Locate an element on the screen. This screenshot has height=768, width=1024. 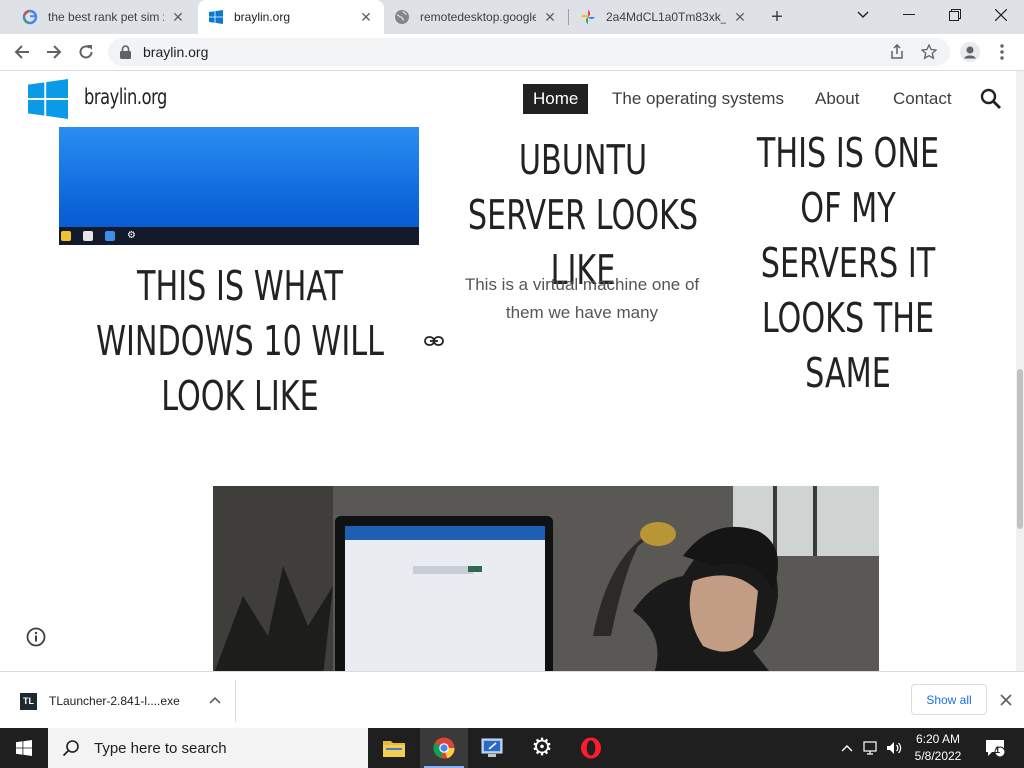
notification-count: 1 is located at coordinates (998, 750).